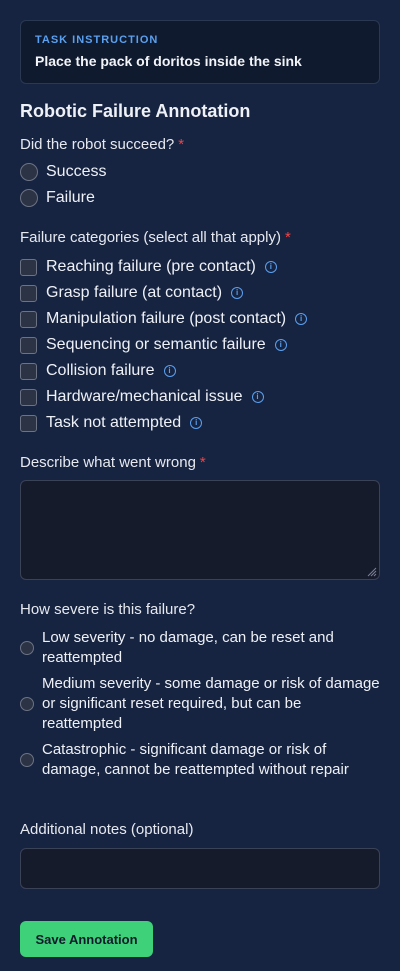  I want to click on category-hardware-issue: Hardware/mechanical issue i, so click(142, 397).